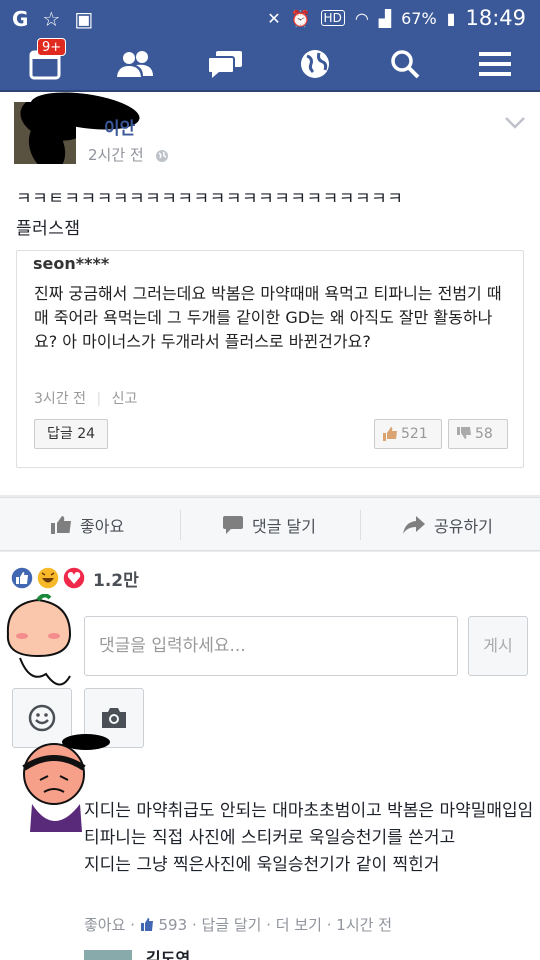 This screenshot has height=960, width=540. What do you see at coordinates (39, 640) in the screenshot?
I see `user-avatar` at bounding box center [39, 640].